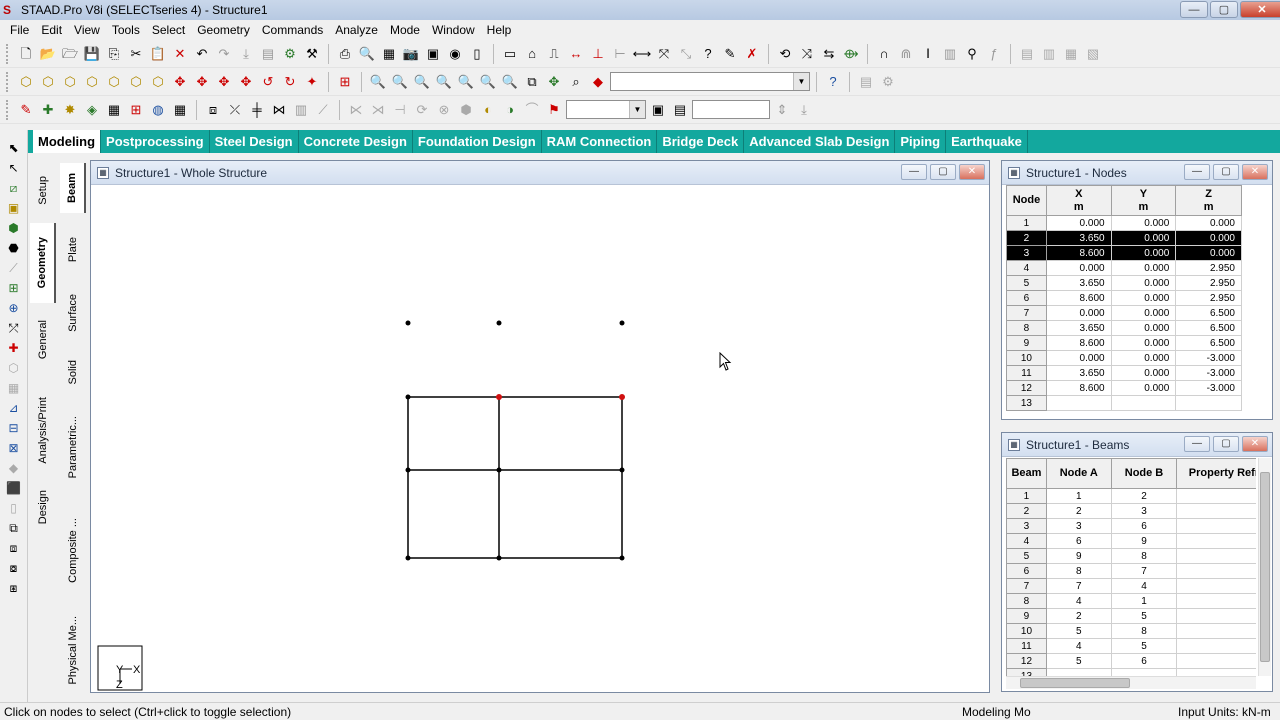  I want to click on zoom-out-icon: 🔍, so click(444, 82).